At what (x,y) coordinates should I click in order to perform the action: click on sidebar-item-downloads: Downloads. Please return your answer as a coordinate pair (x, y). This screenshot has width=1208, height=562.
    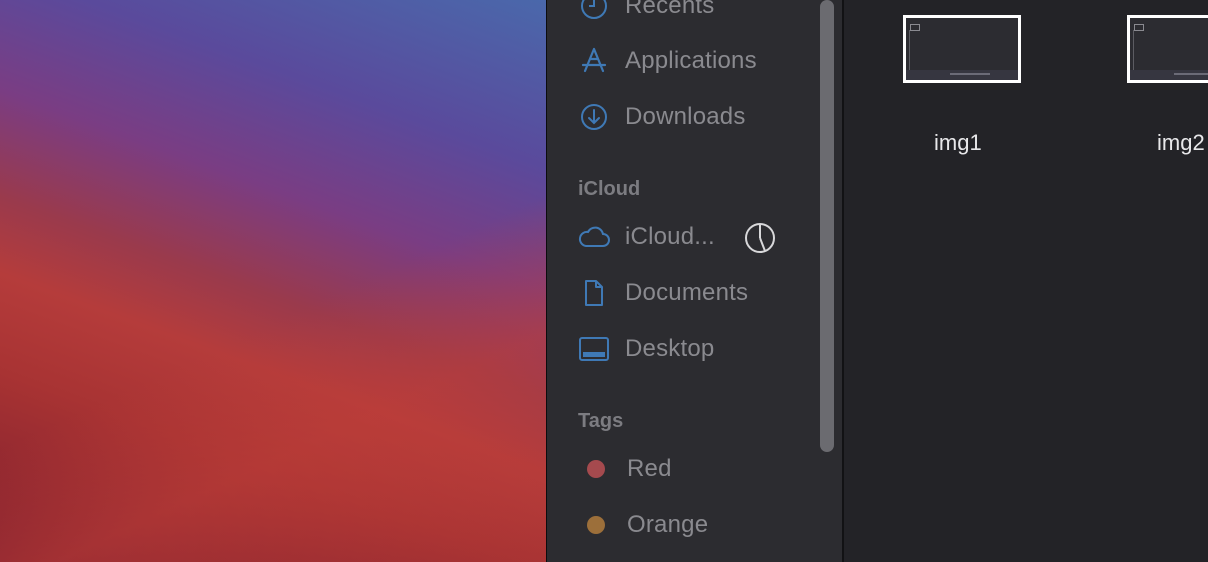
    Looking at the image, I should click on (661, 117).